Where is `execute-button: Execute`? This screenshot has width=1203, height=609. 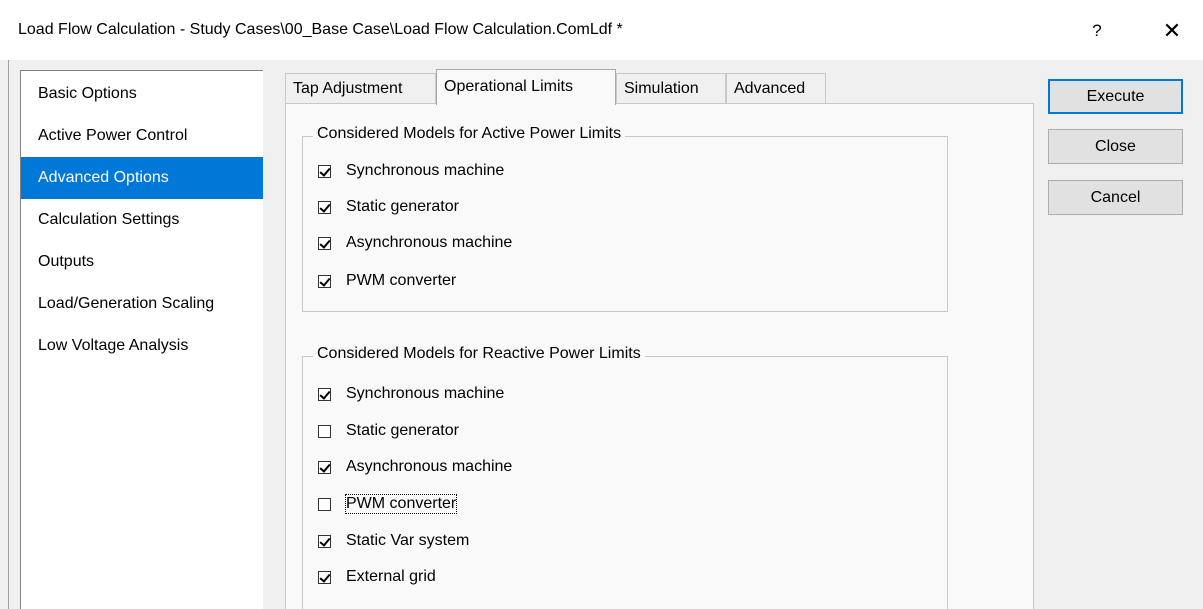
execute-button: Execute is located at coordinates (1115, 96).